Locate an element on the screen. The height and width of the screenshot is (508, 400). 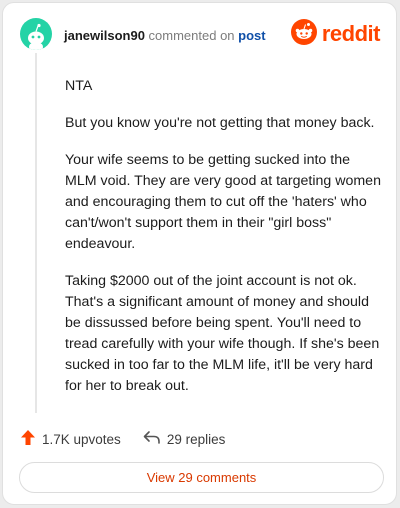
logo-wordmark: reddit is located at coordinates (351, 33).